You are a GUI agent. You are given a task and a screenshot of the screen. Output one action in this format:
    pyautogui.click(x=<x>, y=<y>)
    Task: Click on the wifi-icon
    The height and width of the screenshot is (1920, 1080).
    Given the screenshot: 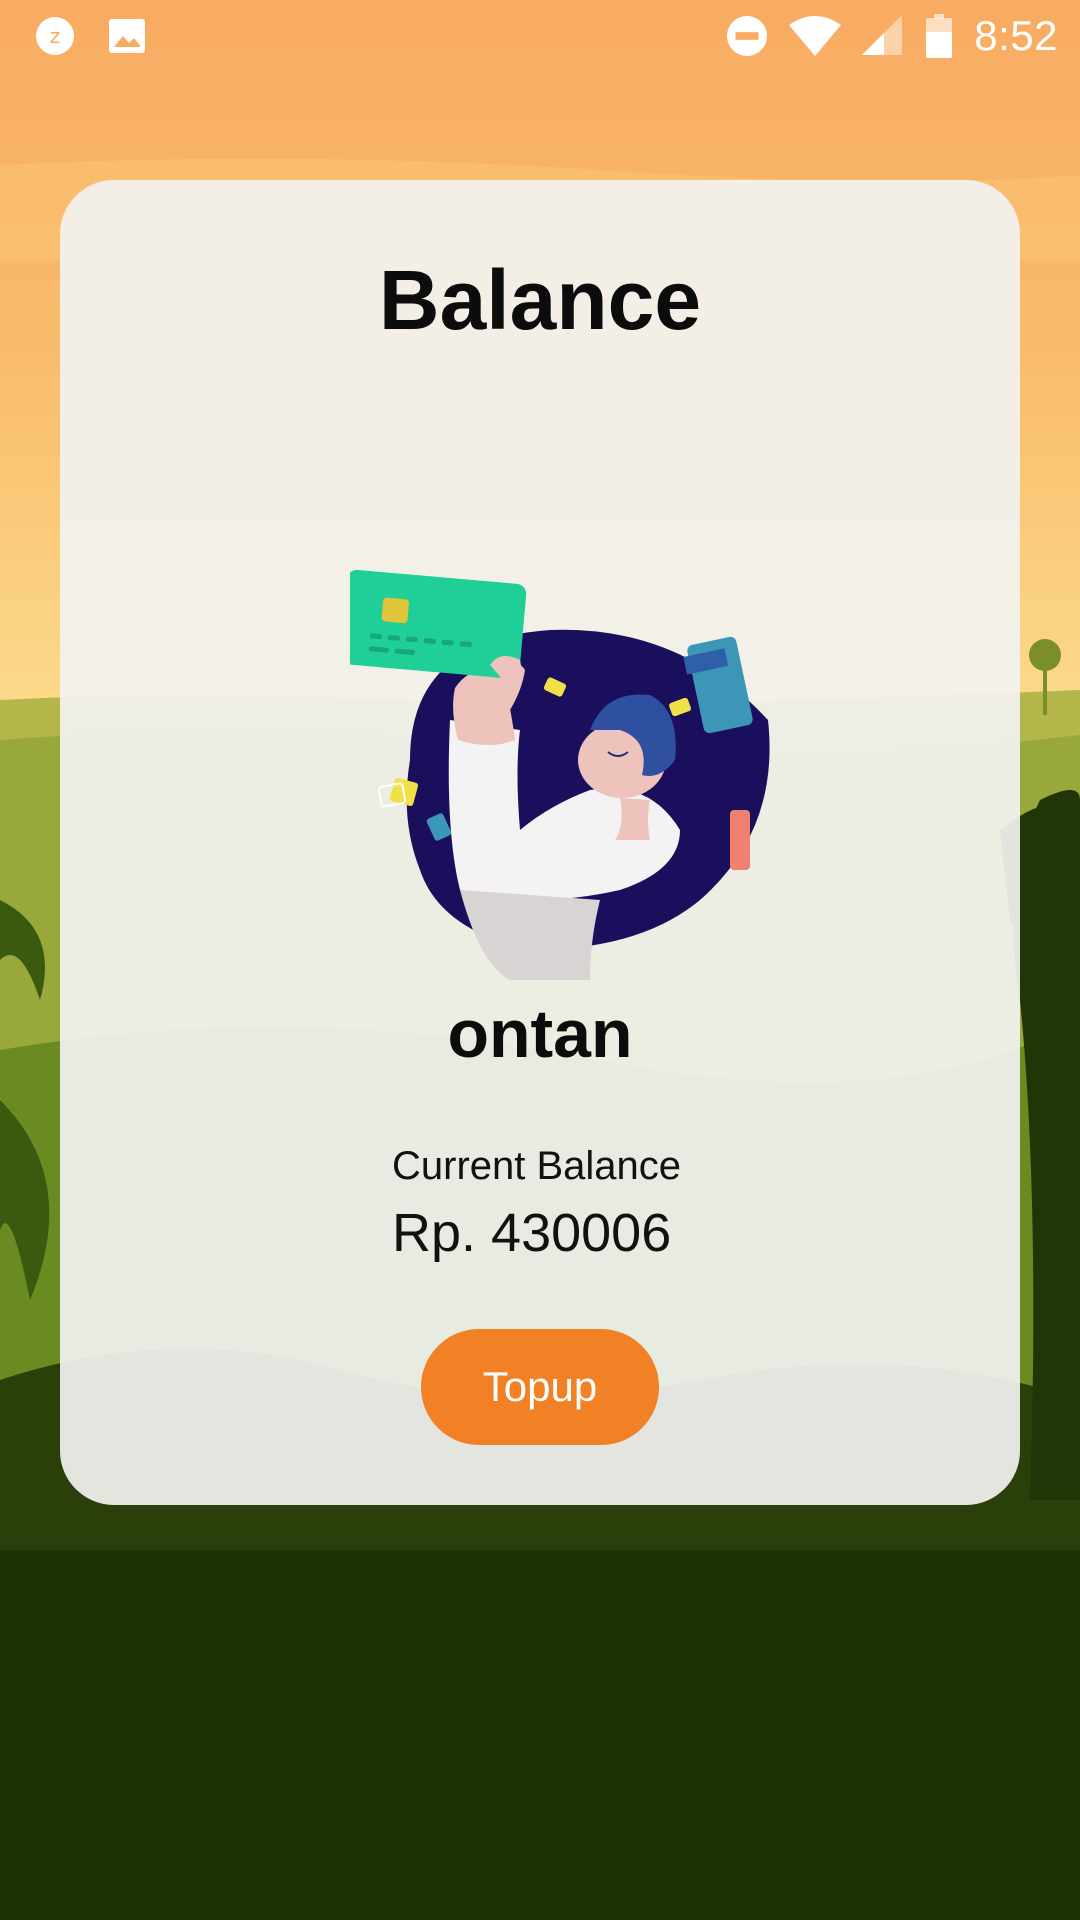 What is the action you would take?
    pyautogui.click(x=815, y=36)
    